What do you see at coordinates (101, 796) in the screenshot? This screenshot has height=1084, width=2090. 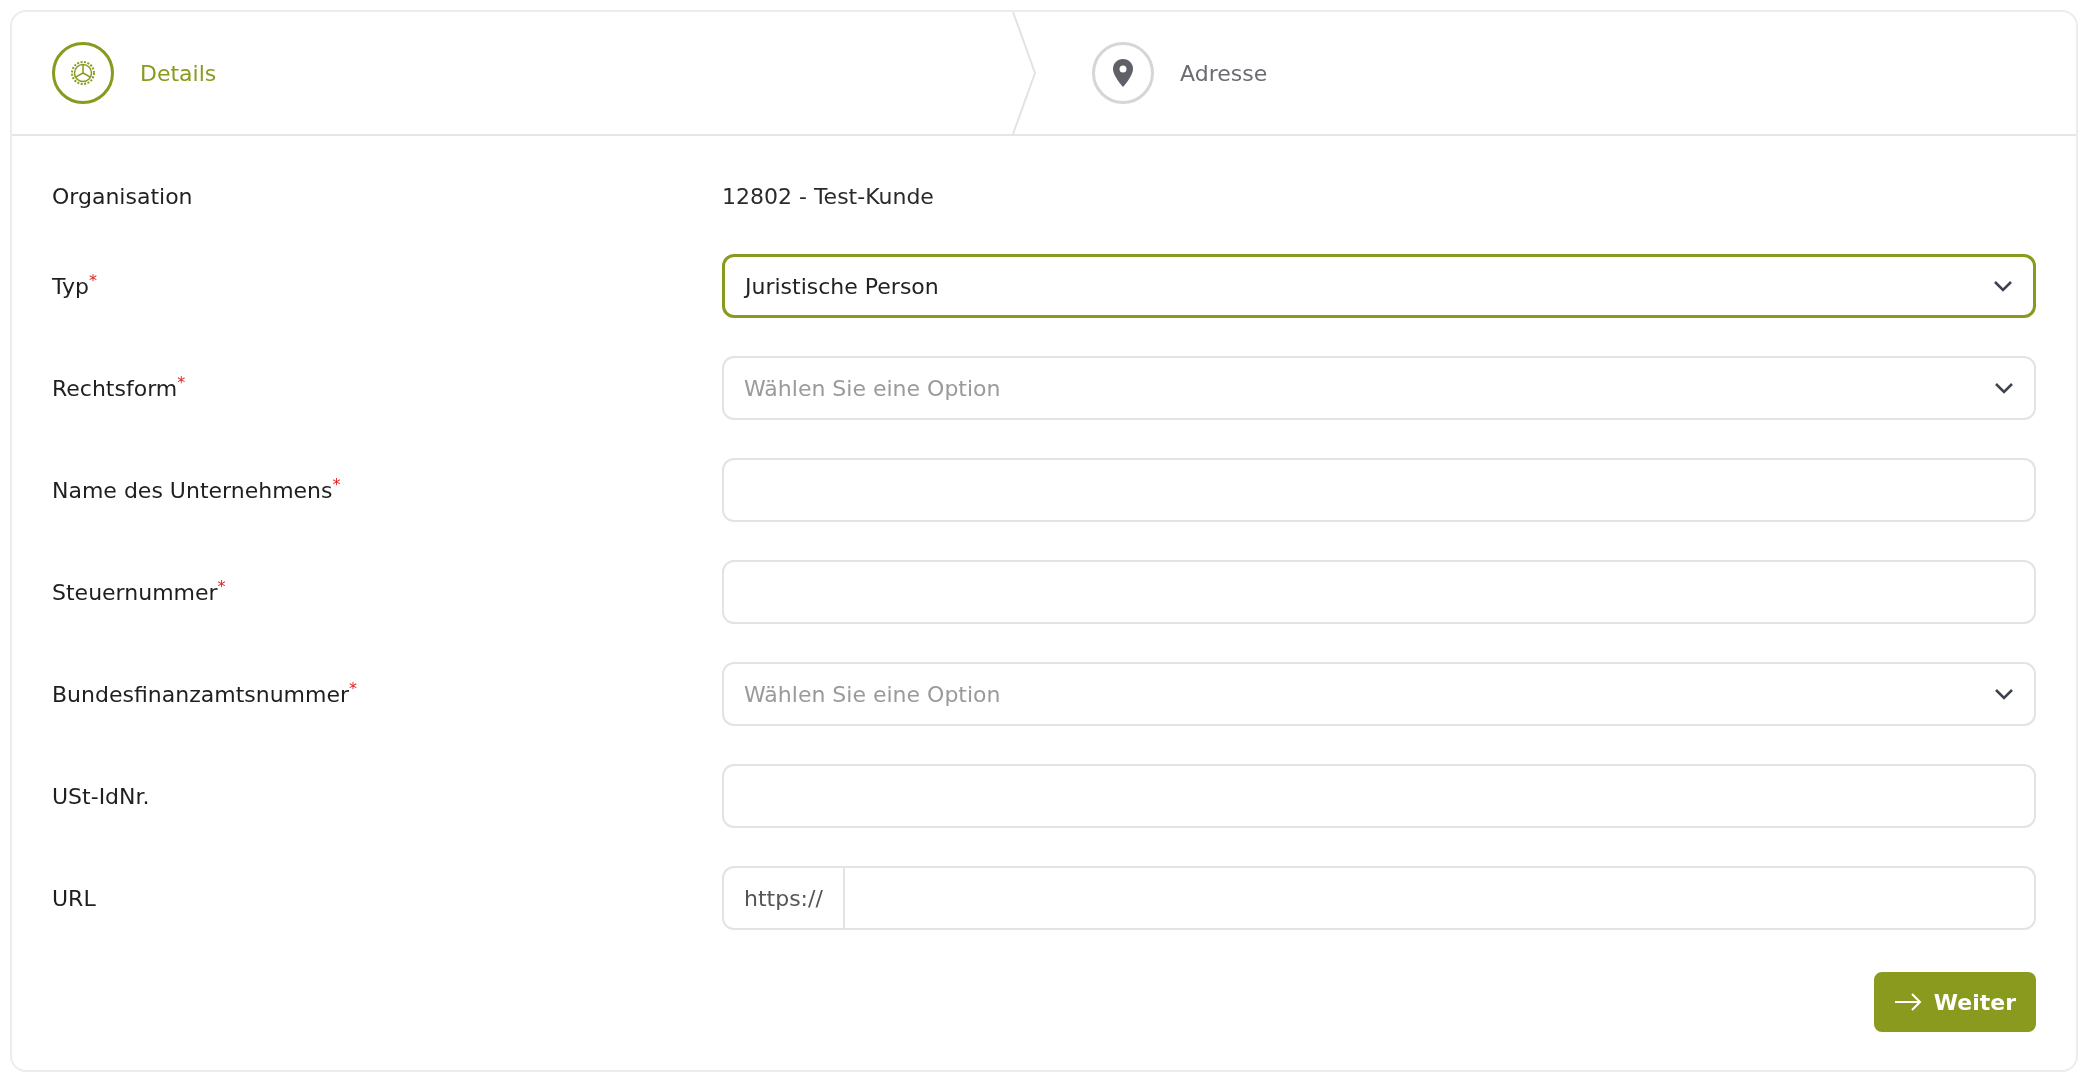 I see `field-label: USt-IdNr.` at bounding box center [101, 796].